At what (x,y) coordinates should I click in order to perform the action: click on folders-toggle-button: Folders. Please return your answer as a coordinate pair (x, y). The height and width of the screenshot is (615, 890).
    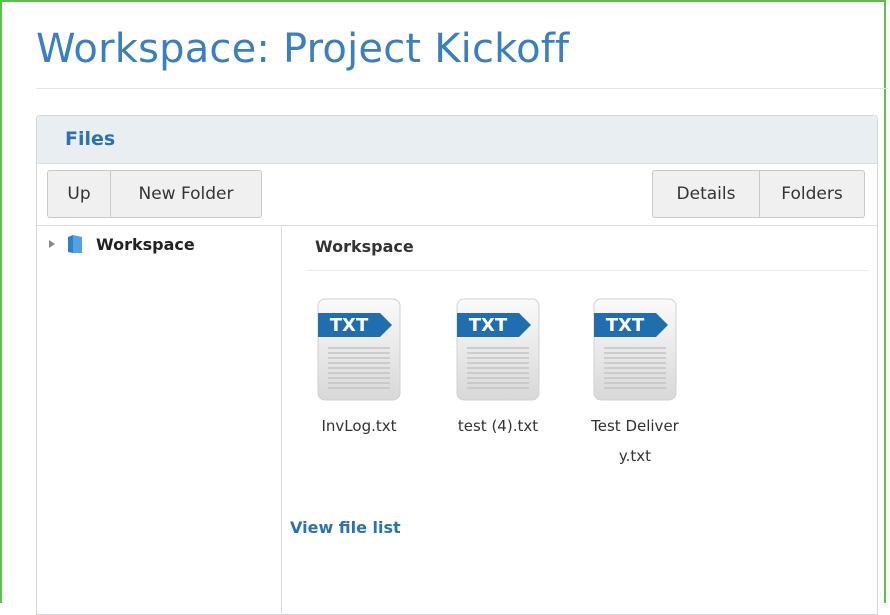
    Looking at the image, I should click on (812, 194).